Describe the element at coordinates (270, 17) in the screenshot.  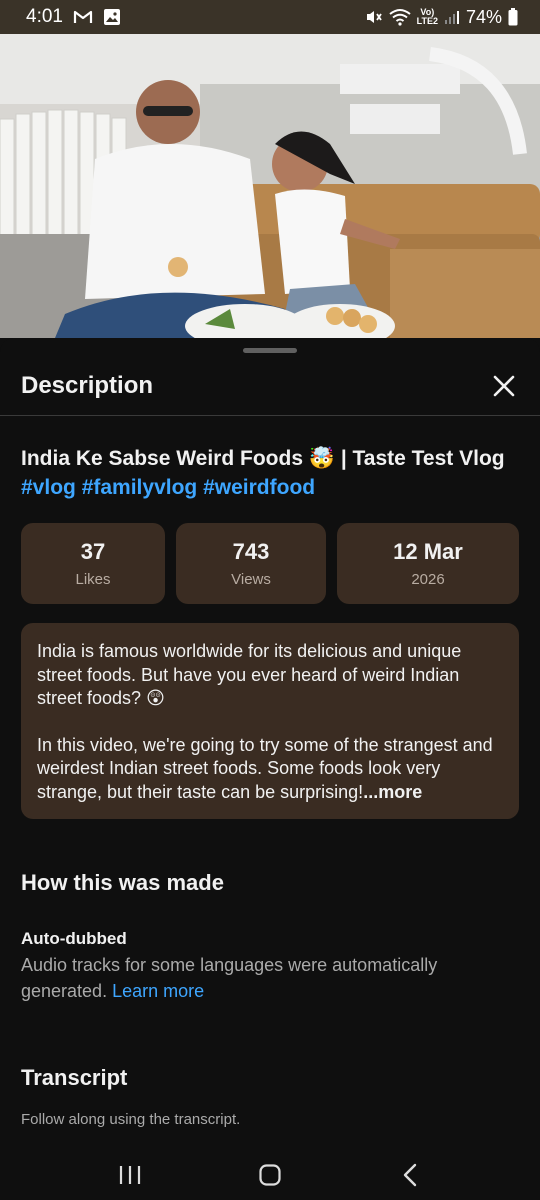
I see `status-bar: 4:01 Vo) LTE2 74%` at that location.